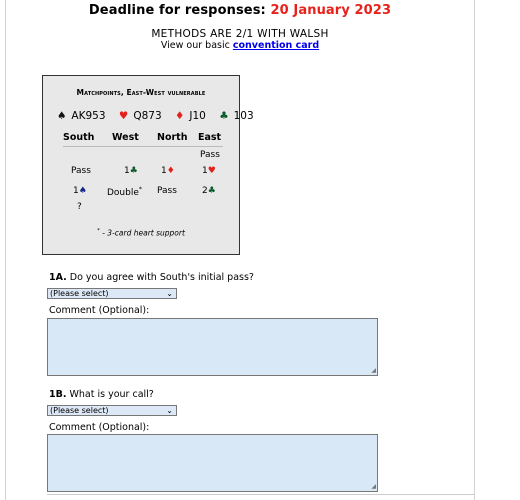 The width and height of the screenshot is (520, 500). I want to click on bid-east-2: 2♣, so click(209, 191).